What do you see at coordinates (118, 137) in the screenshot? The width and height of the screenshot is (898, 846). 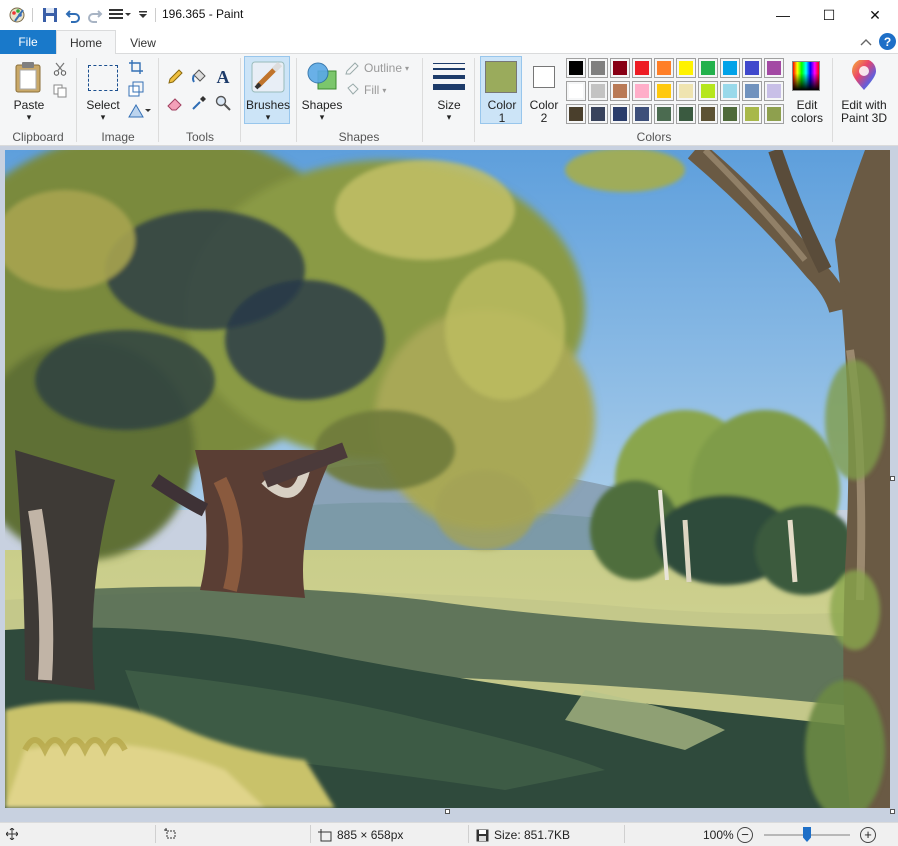 I see `image-group-label: Image` at bounding box center [118, 137].